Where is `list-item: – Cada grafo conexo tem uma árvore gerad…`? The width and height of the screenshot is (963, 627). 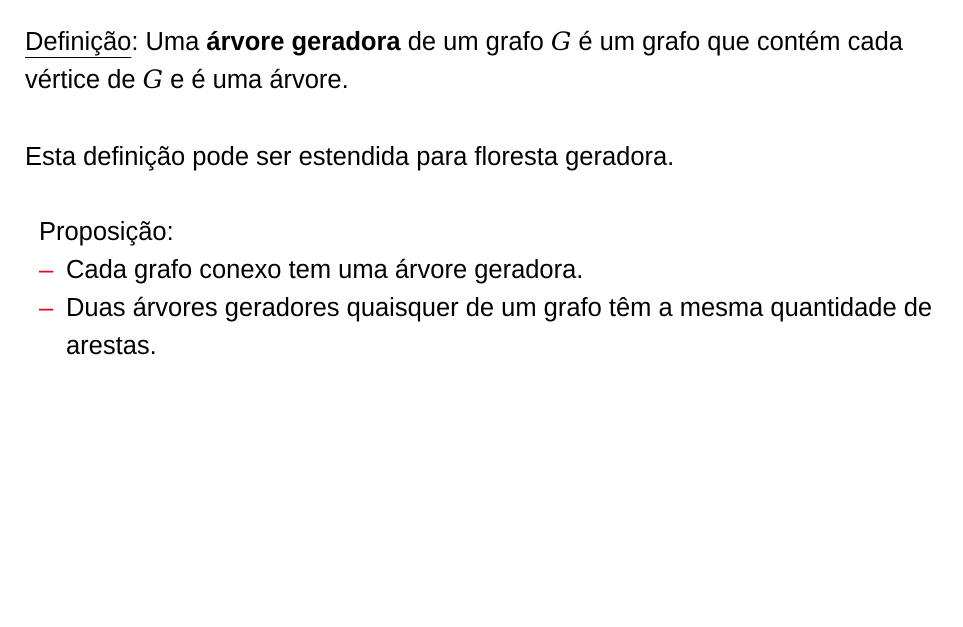 list-item: – Cada grafo conexo tem uma árvore gerad… is located at coordinates (489, 270).